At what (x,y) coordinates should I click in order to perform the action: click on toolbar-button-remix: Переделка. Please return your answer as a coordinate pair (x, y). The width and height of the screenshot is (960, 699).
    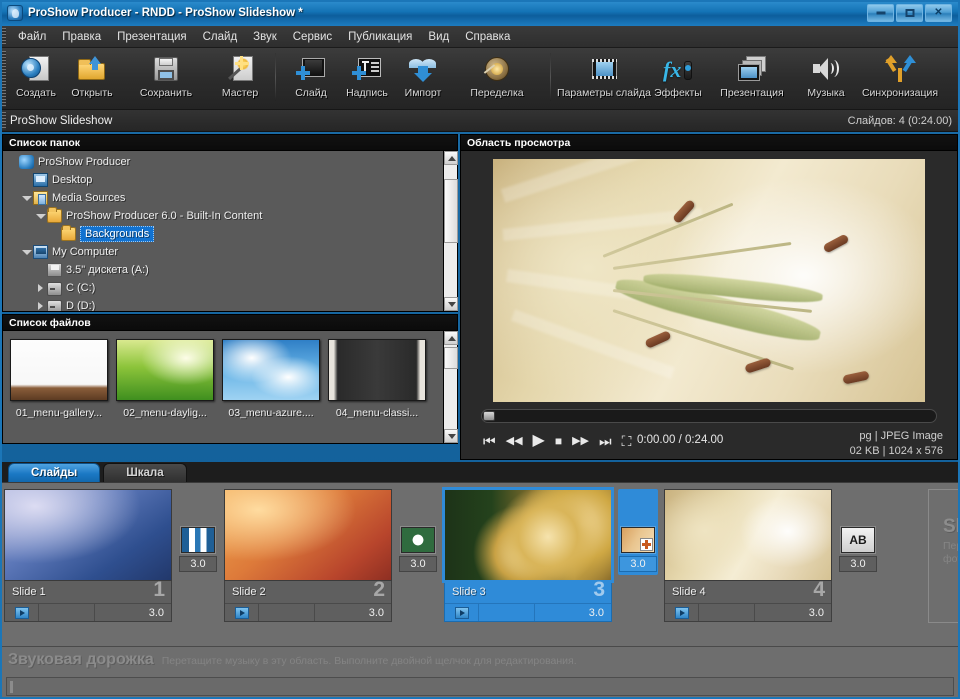
    Looking at the image, I should click on (497, 78).